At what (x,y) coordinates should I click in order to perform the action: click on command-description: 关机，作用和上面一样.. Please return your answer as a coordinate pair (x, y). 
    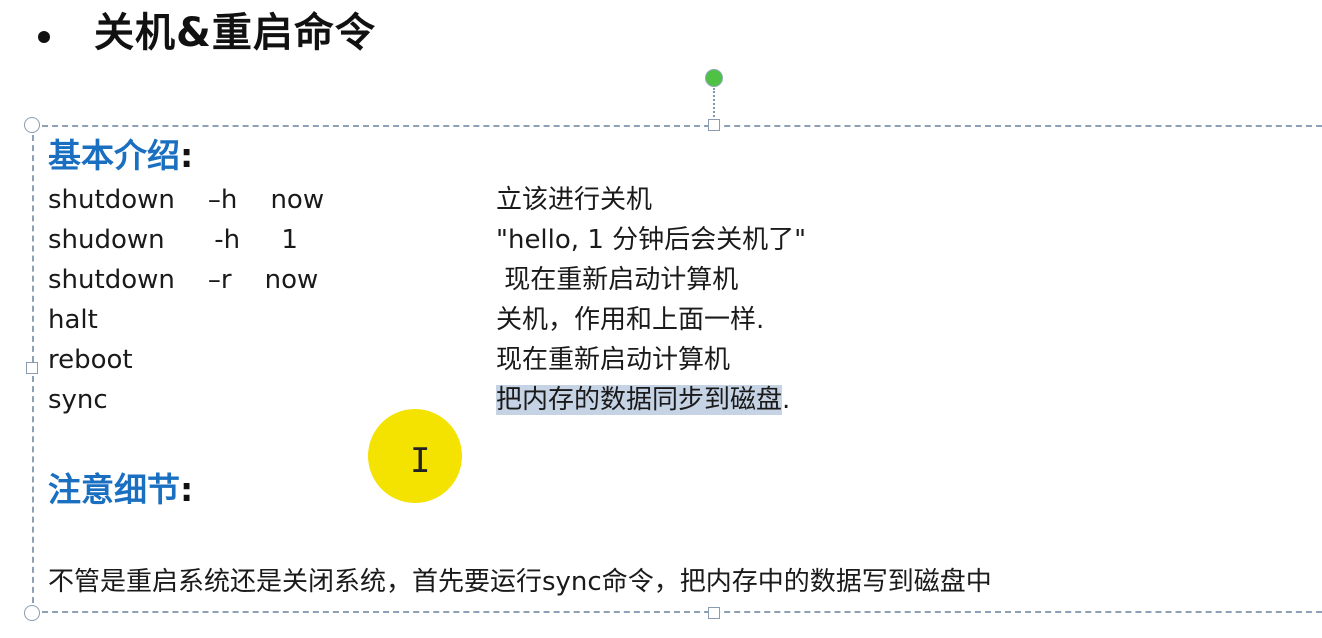
    Looking at the image, I should click on (630, 320).